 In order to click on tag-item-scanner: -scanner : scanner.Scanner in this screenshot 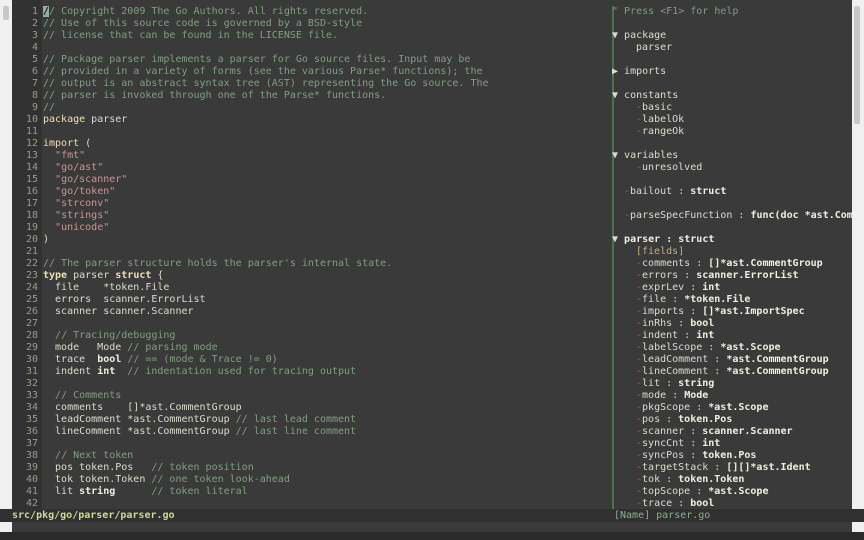, I will do `click(714, 432)`.